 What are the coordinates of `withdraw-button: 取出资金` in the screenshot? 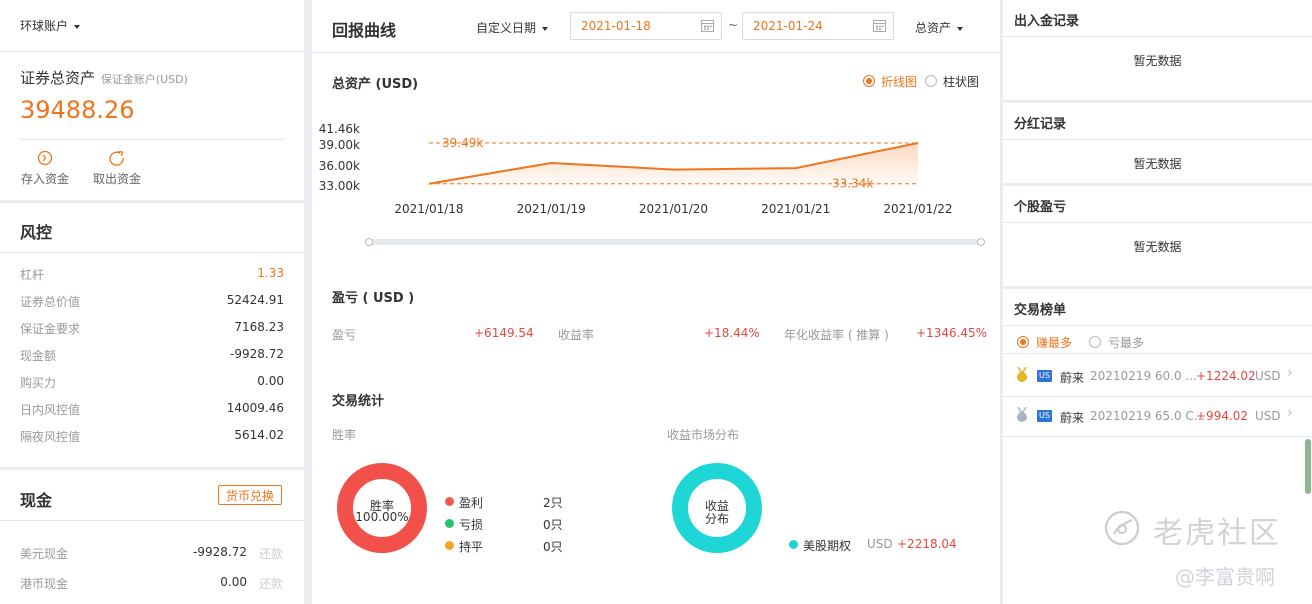 It's located at (117, 168).